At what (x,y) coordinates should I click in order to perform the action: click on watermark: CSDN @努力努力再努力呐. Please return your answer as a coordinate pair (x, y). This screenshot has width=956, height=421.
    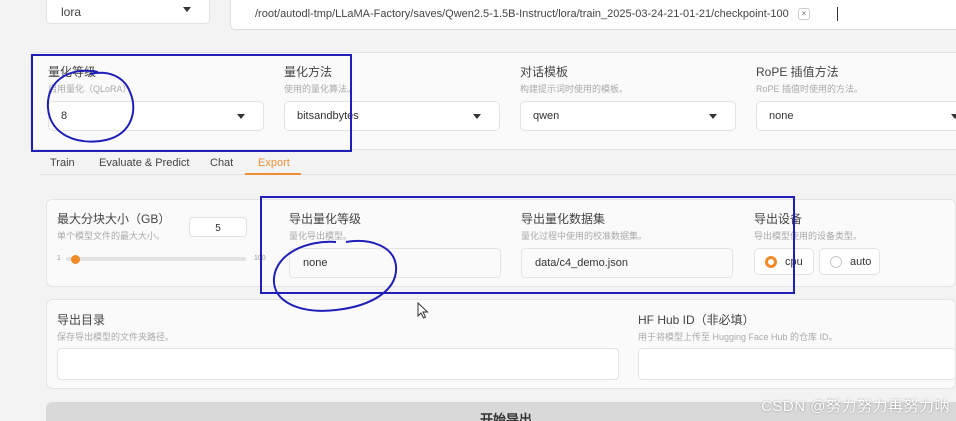
    Looking at the image, I should click on (855, 406).